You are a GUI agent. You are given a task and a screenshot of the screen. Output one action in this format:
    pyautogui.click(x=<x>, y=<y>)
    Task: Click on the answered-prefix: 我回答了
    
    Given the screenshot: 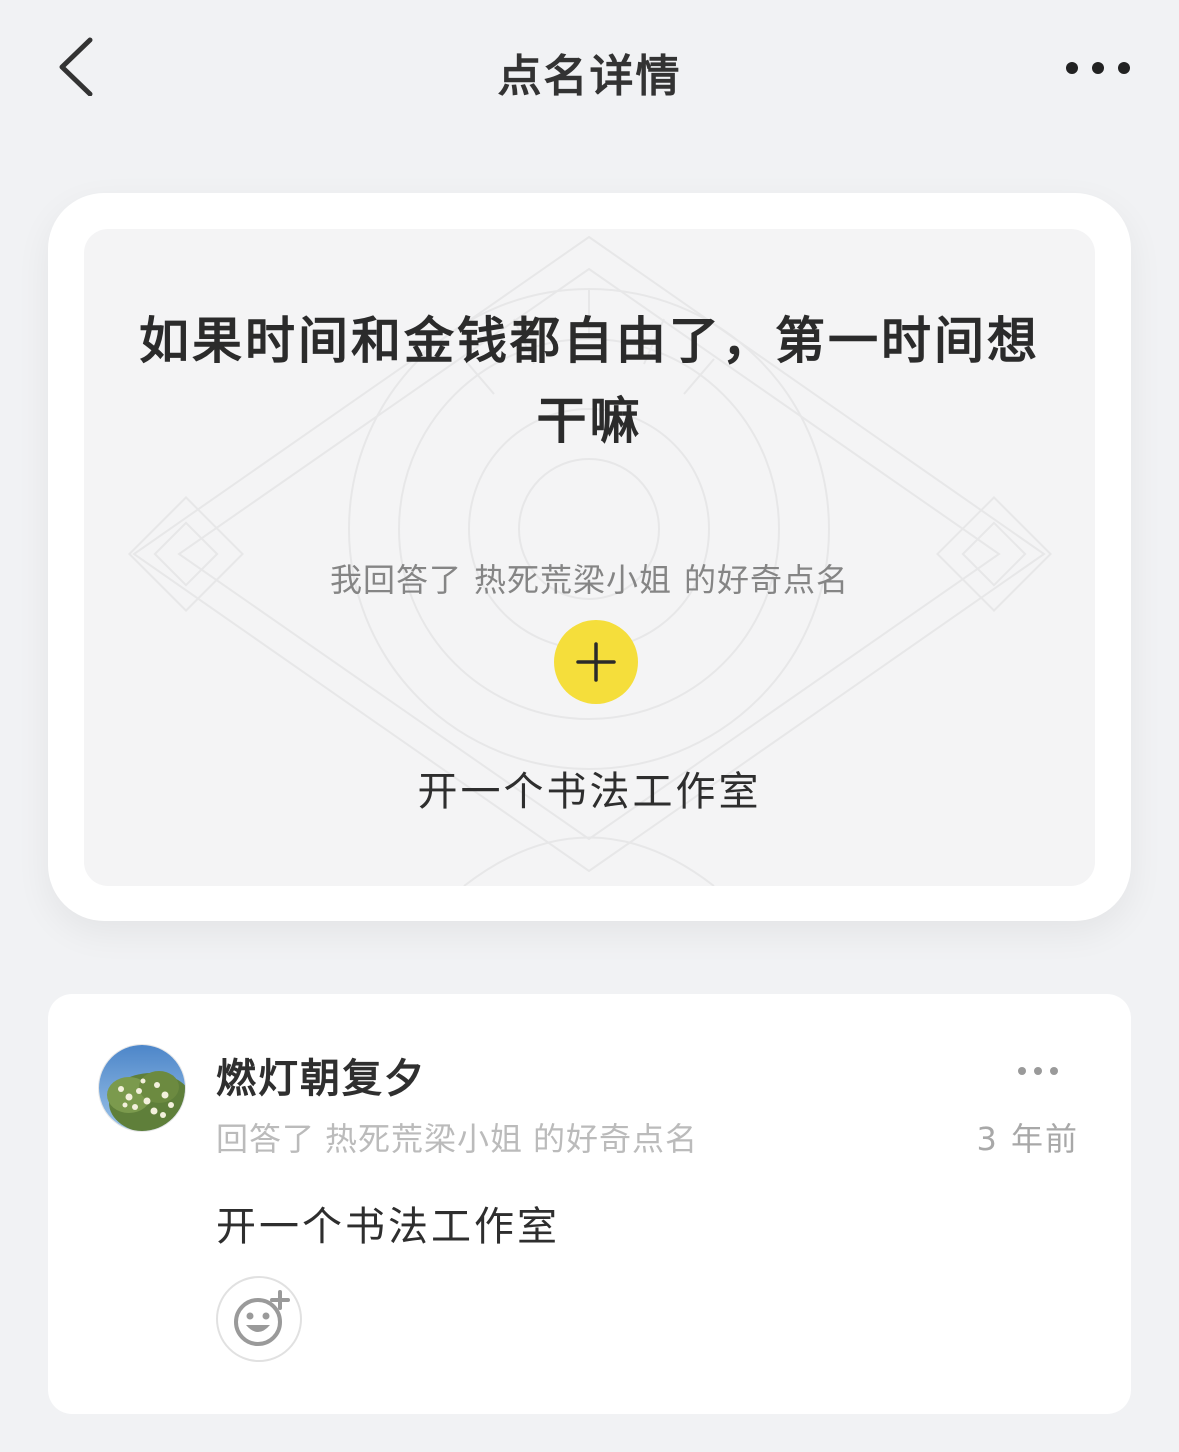 What is the action you would take?
    pyautogui.click(x=395, y=580)
    